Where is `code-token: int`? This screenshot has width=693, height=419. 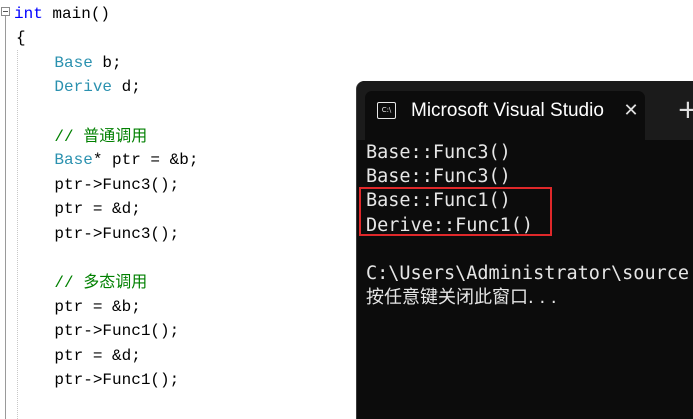 code-token: int is located at coordinates (28, 14).